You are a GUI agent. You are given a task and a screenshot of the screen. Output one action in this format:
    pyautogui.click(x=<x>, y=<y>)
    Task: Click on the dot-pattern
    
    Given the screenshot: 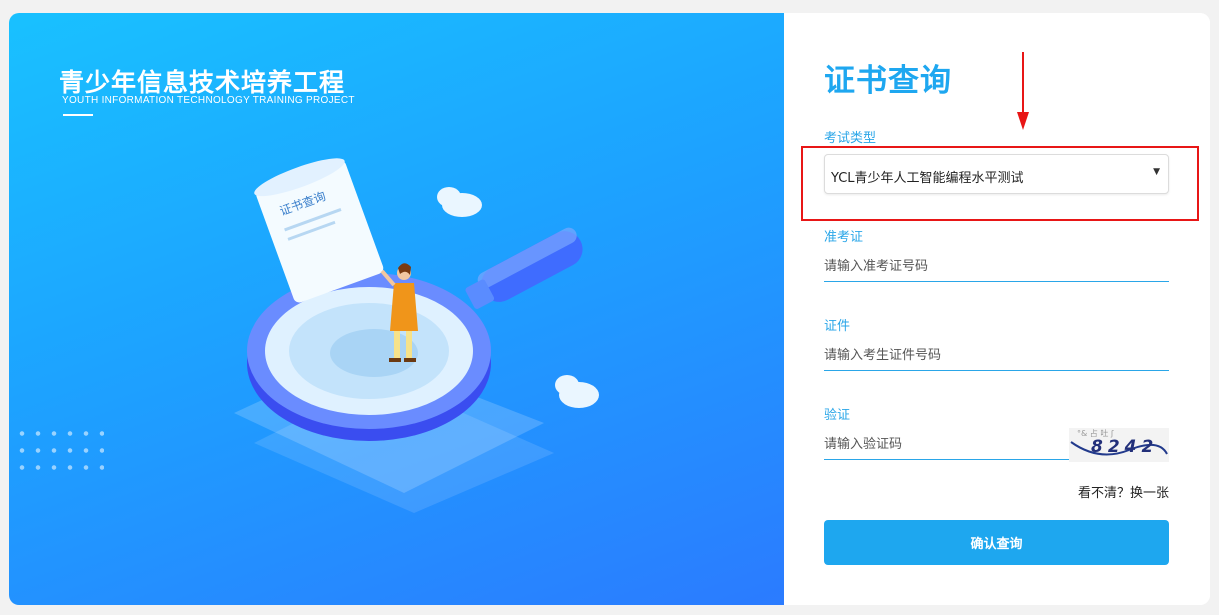 What is the action you would take?
    pyautogui.click(x=59, y=450)
    